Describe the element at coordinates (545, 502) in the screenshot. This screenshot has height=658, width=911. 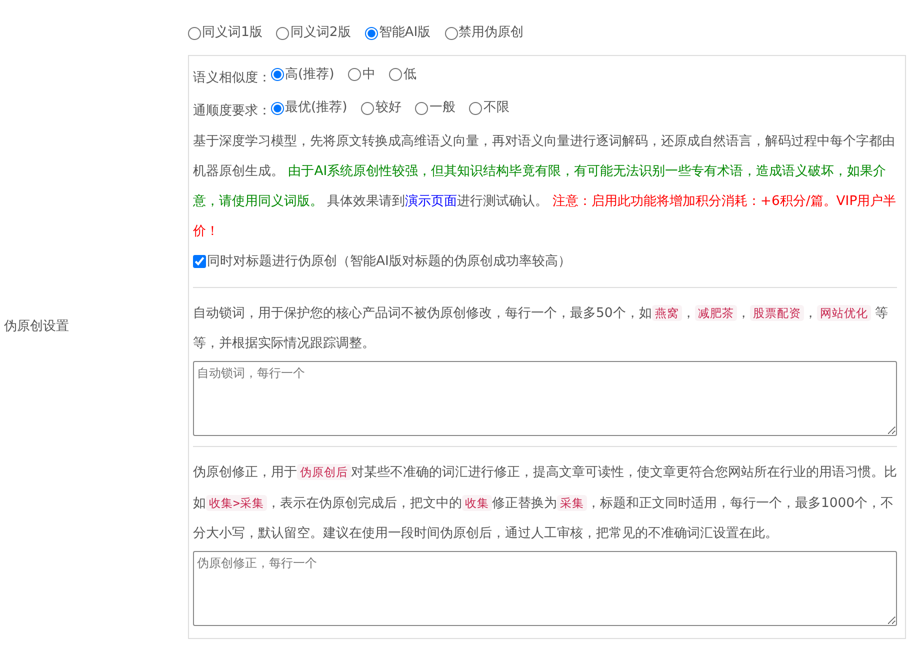
I see `corrections-description: 伪原创修正，用于 伪原创后 对某些不准确的词汇进行修正，提高文章可读性，使文章更符合您网站所在行业的用语习惯。比如 收集>采集 ，表示在伪原创完成后，把文中的 收集 修正替换为 采集 ，标题和正文同时适用，每行一个，最多1000个，不分大小写，默认留空。建议在使用一段时间伪原创后，通过人工审核，把常见的不准确词汇设置在此。` at that location.